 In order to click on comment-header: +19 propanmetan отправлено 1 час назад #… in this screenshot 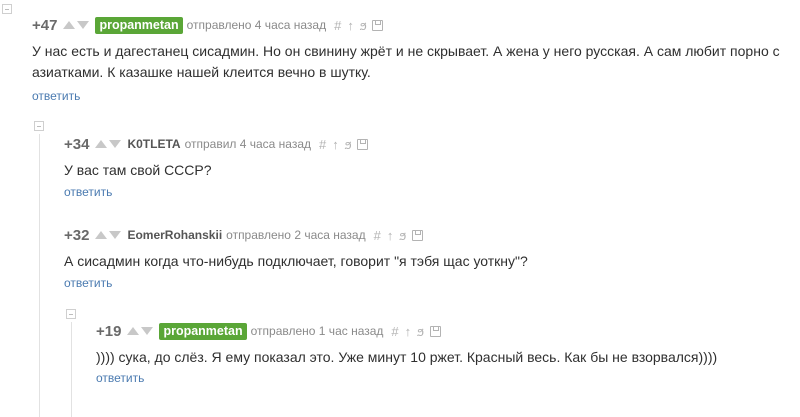, I will do `click(441, 331)`.